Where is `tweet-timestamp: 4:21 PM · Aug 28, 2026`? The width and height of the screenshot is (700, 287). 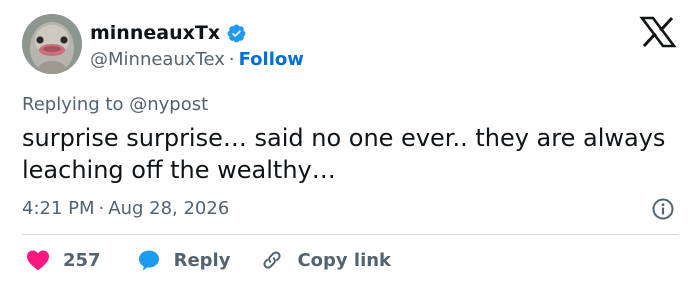 tweet-timestamp: 4:21 PM · Aug 28, 2026 is located at coordinates (125, 208).